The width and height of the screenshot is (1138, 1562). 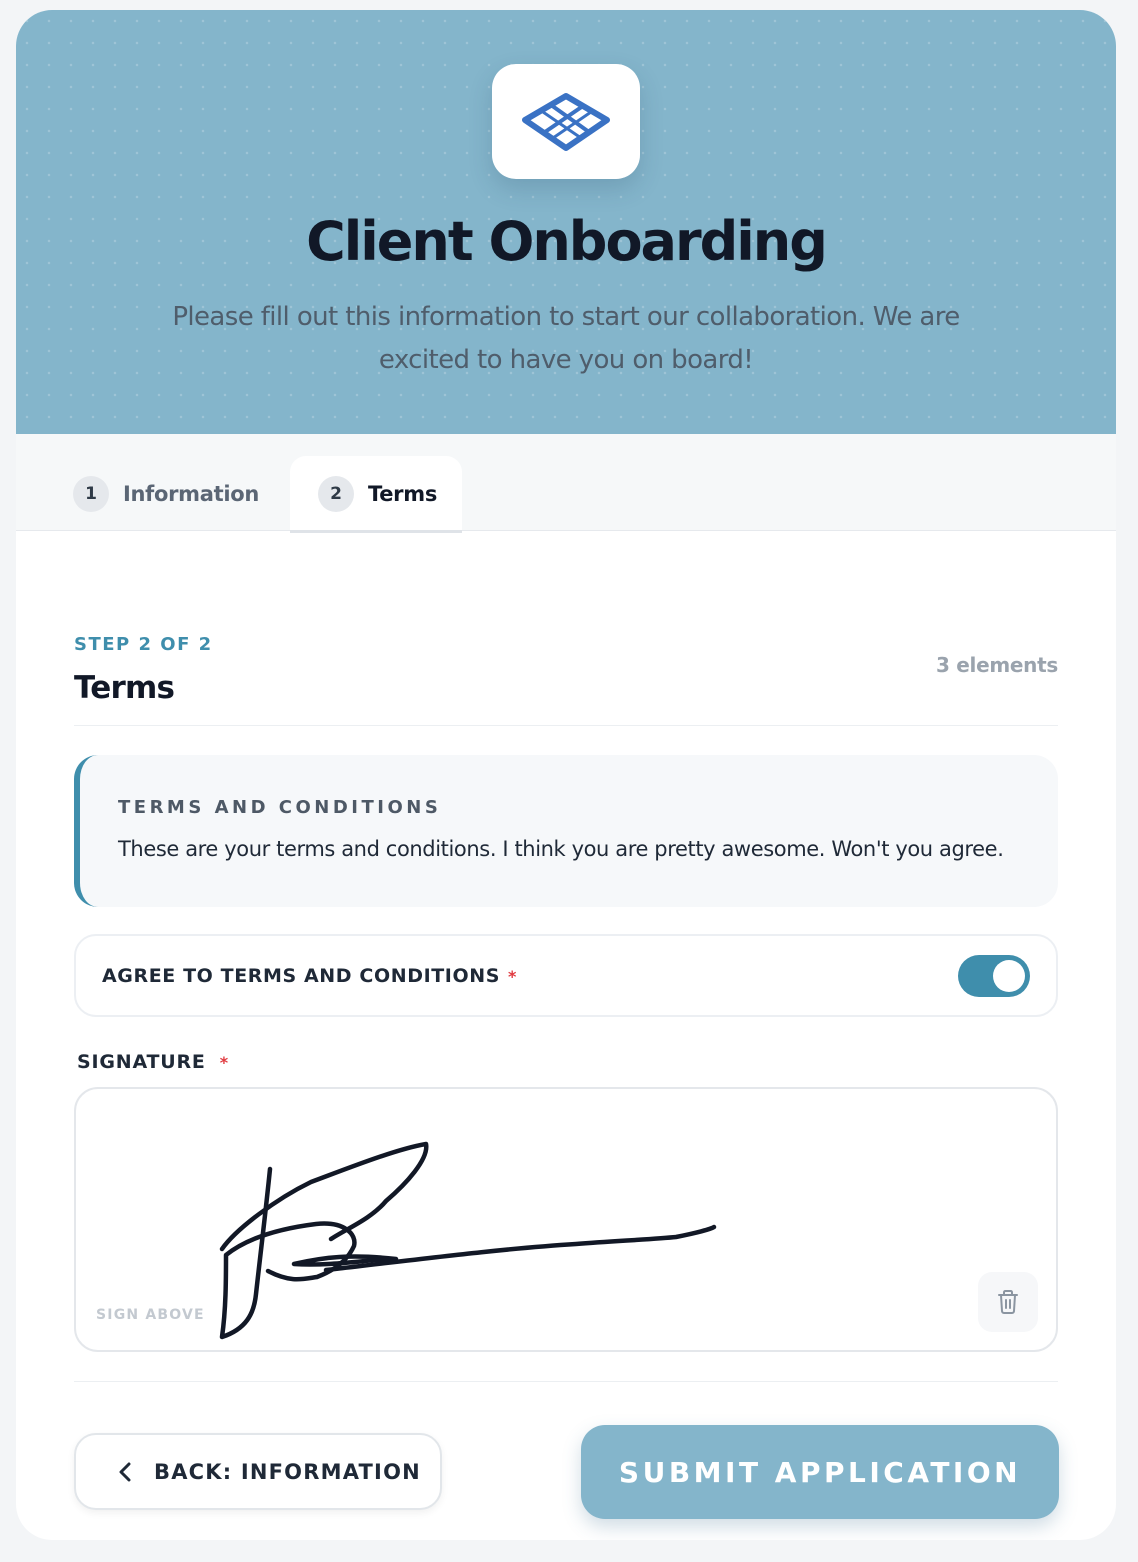 I want to click on back-button-label: BACK: INFORMATION, so click(x=287, y=1471).